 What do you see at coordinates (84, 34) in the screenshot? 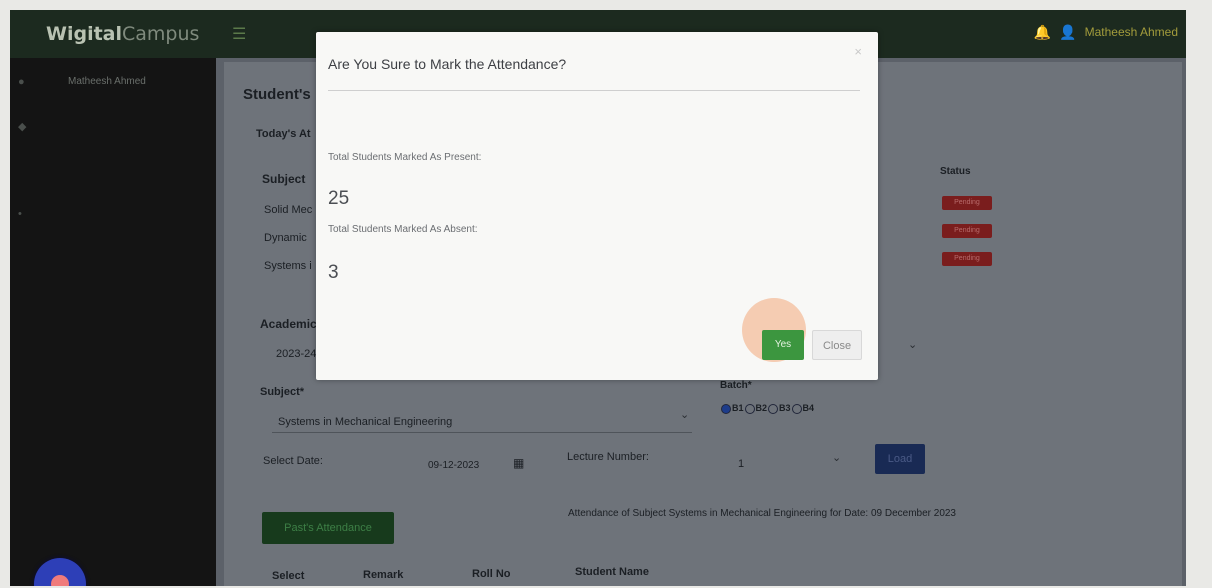
I see `brand-name-part1: Wigital` at bounding box center [84, 34].